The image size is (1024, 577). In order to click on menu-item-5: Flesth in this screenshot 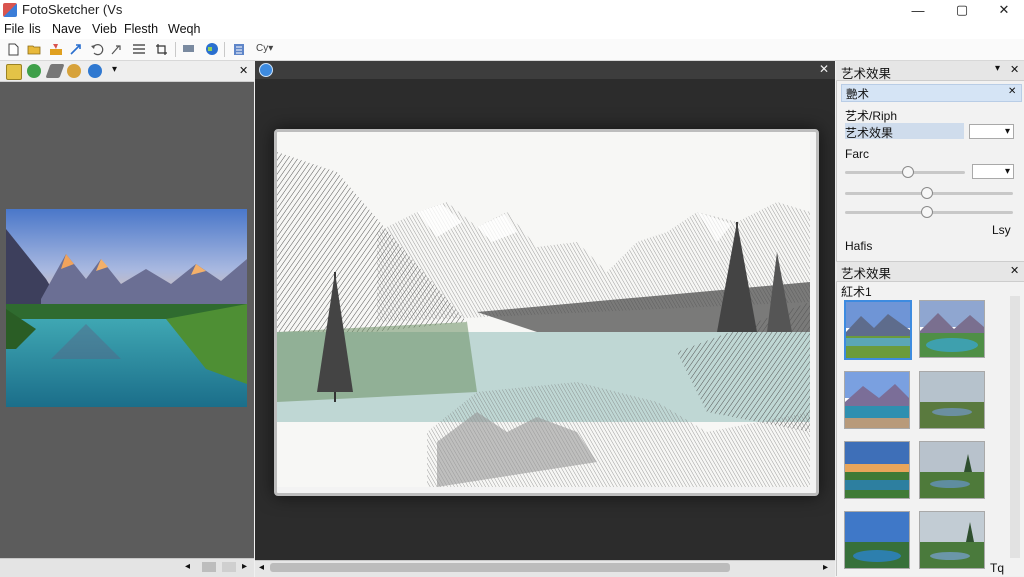, I will do `click(141, 29)`.